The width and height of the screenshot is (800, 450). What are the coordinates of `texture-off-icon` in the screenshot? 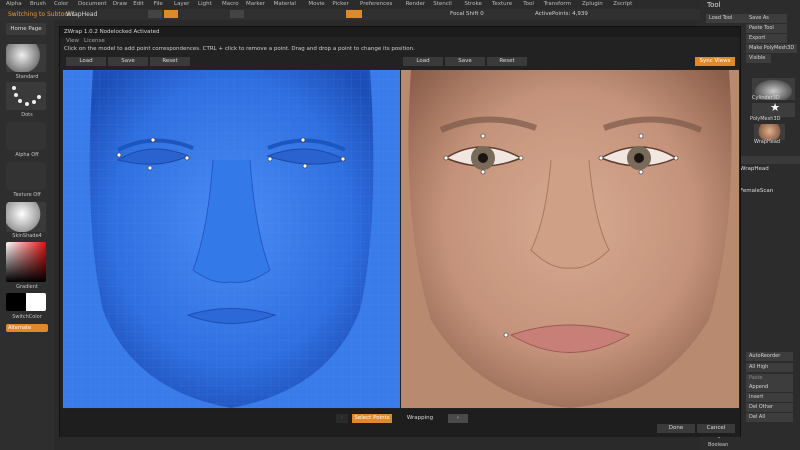 It's located at (26, 176).